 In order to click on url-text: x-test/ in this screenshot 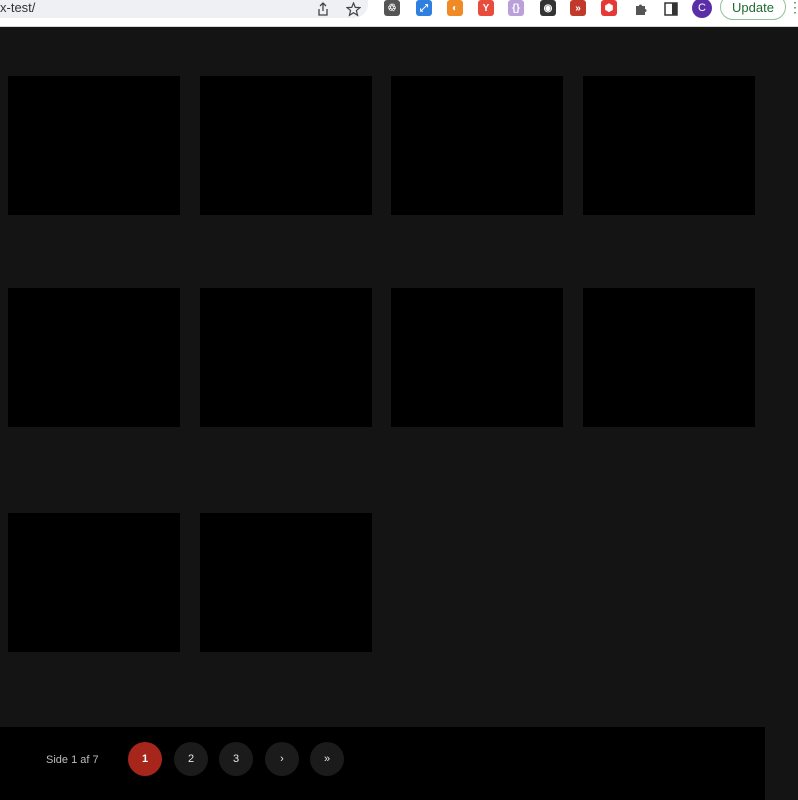, I will do `click(17, 8)`.